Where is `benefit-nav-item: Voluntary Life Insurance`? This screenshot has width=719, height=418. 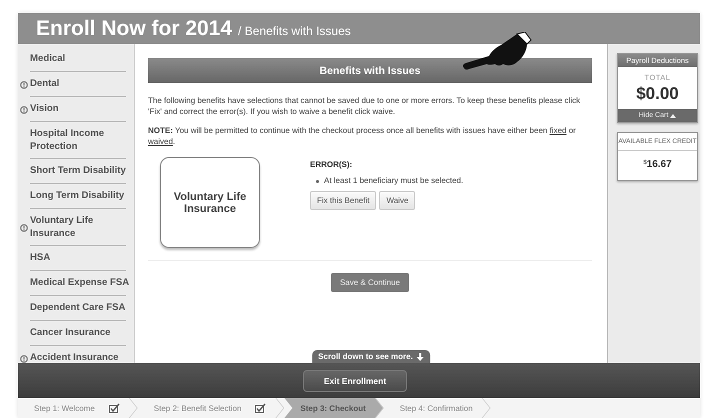
benefit-nav-item: Voluntary Life Insurance is located at coordinates (80, 227).